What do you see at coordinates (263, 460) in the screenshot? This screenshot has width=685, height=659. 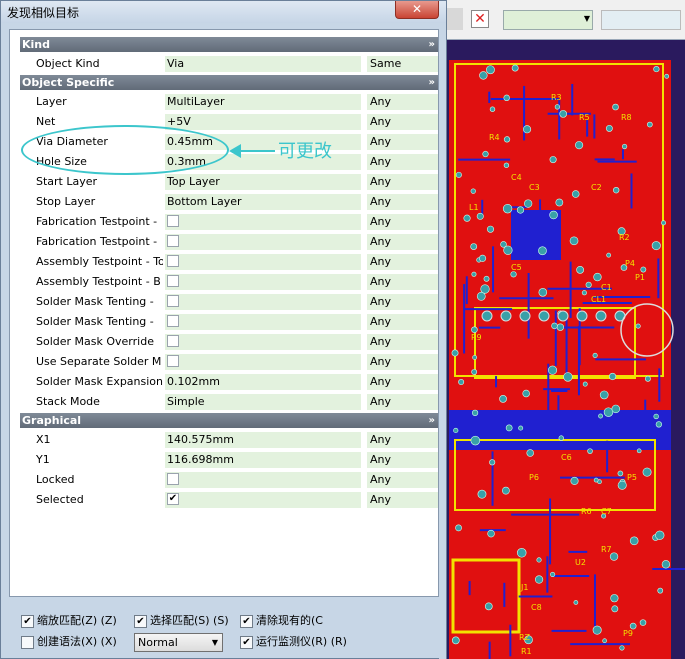 I see `property-value: 116.698mm` at bounding box center [263, 460].